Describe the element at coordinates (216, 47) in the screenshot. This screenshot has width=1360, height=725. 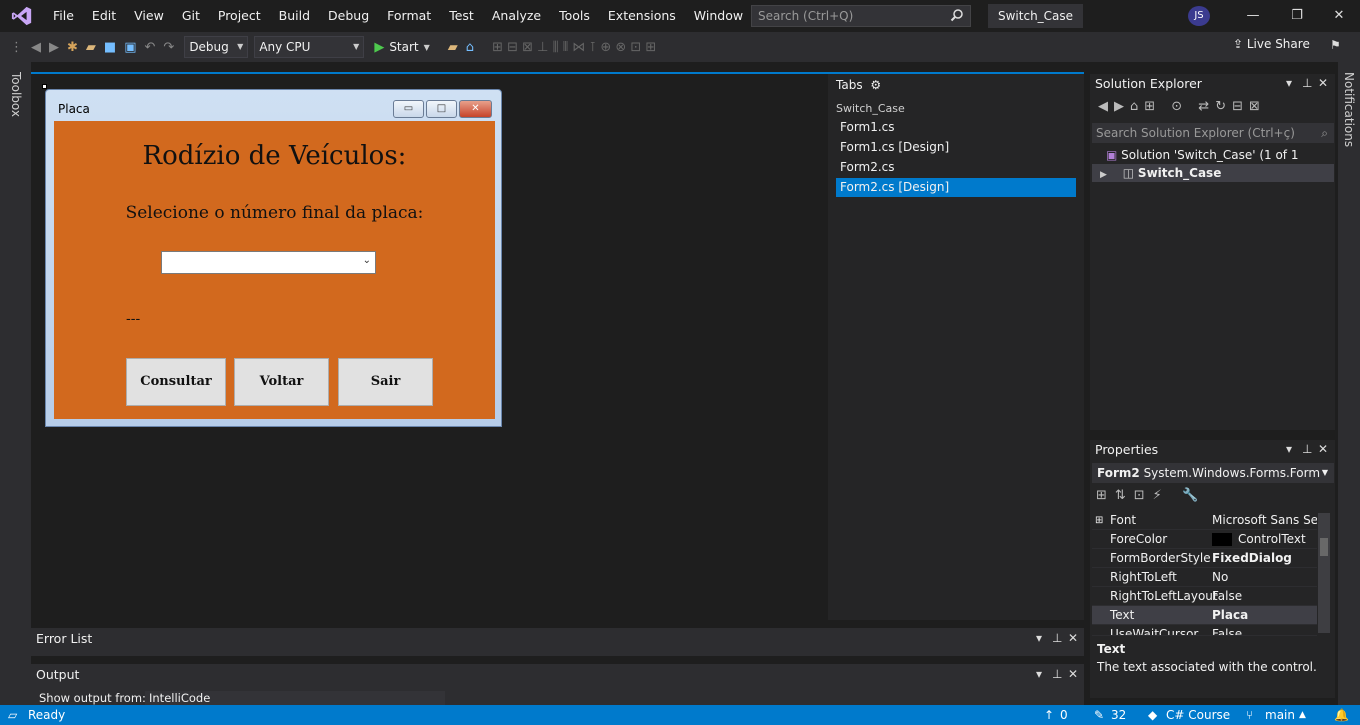
I see `configuration-select: Debug ▼` at that location.